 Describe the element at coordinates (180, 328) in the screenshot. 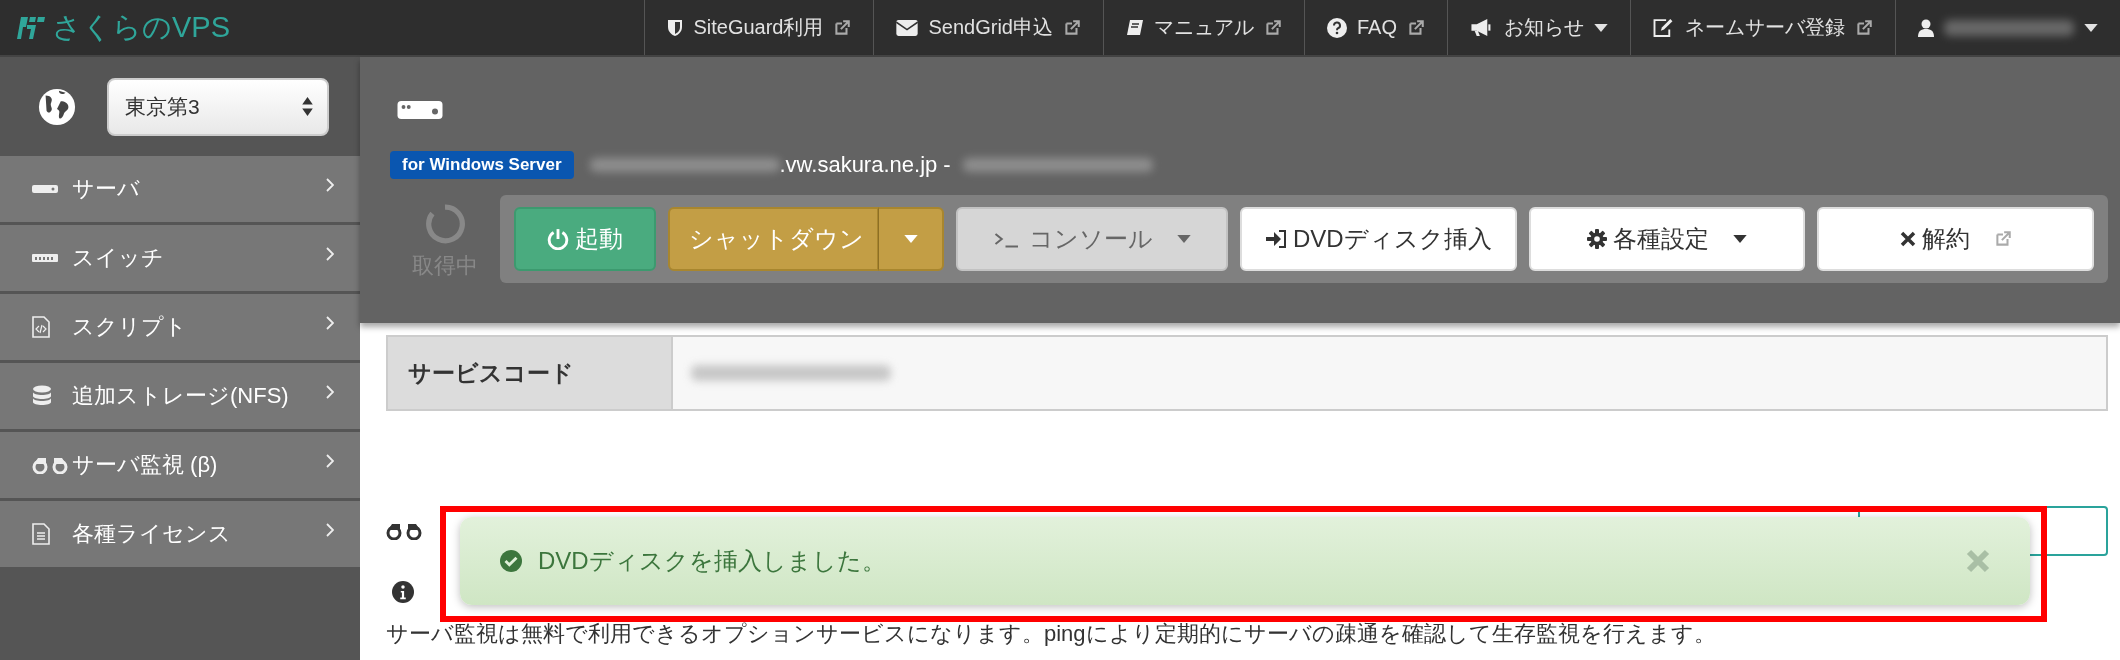

I see `sidebar-item: スクリプト` at that location.